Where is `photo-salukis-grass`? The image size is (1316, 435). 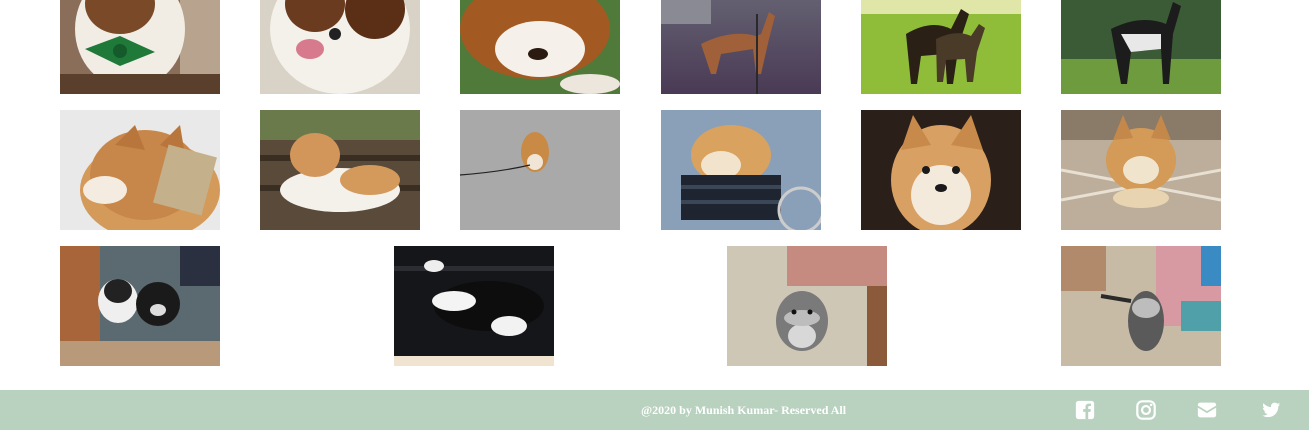 photo-salukis-grass is located at coordinates (941, 47).